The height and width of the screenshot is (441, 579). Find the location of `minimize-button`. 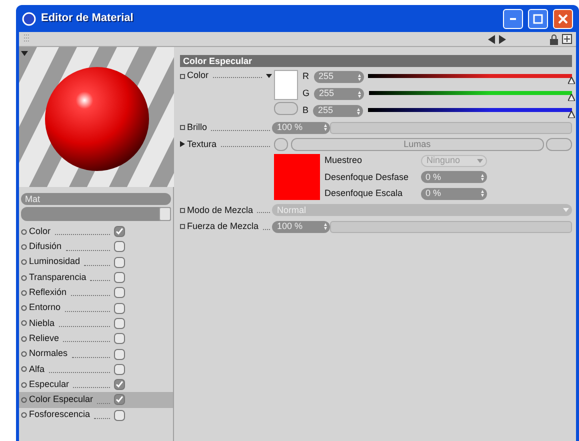

minimize-button is located at coordinates (513, 18).